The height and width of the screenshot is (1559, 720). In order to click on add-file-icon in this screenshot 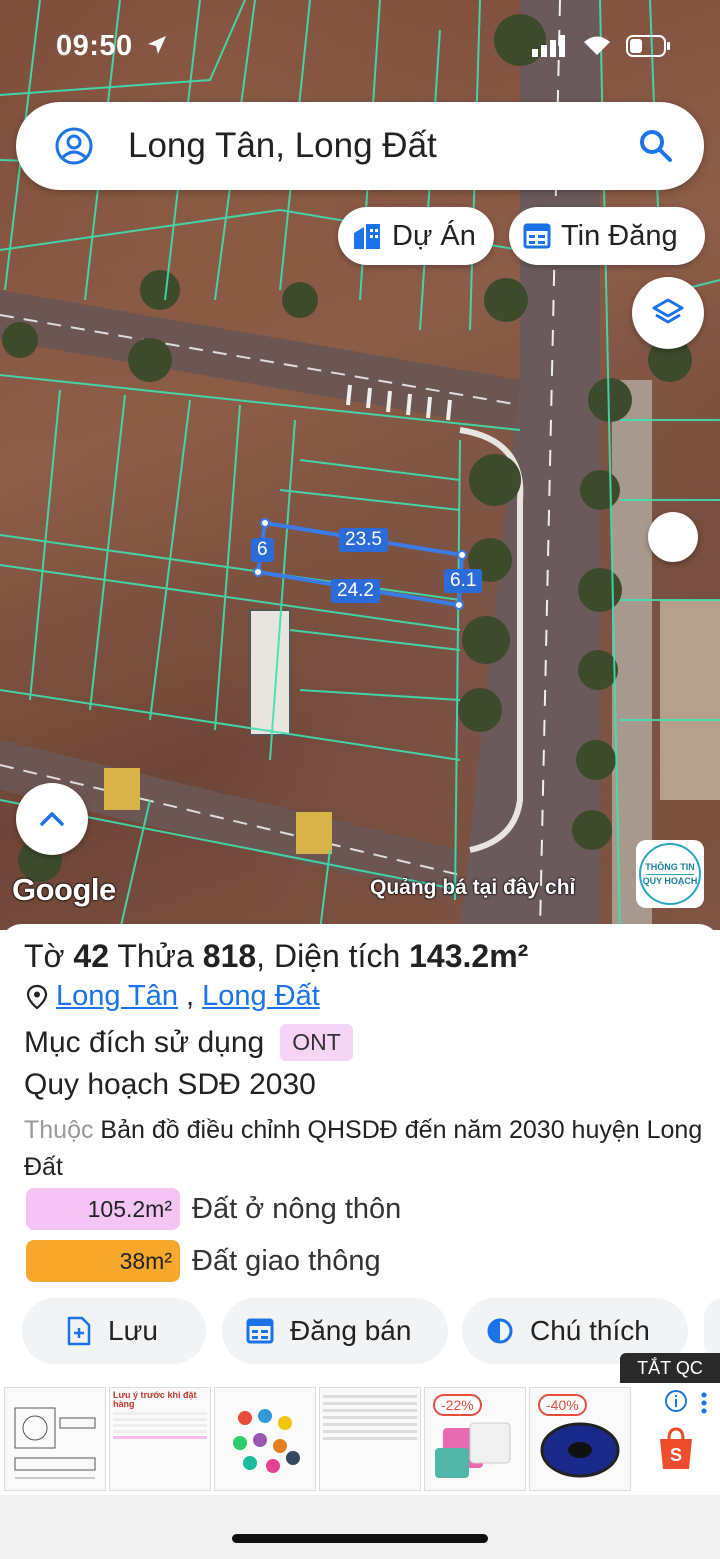, I will do `click(79, 1331)`.